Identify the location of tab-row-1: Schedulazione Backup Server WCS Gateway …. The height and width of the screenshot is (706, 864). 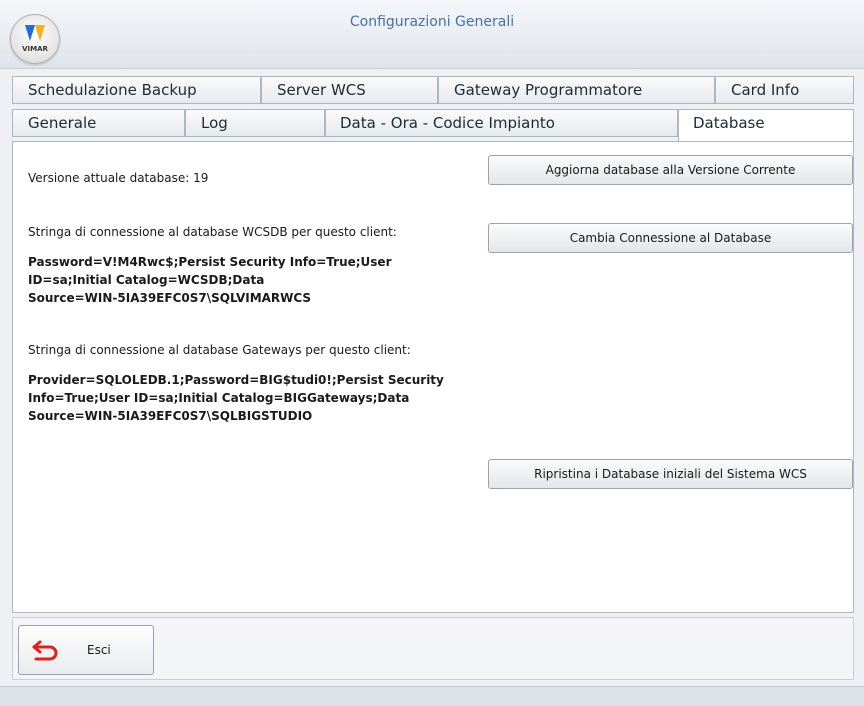
(433, 90).